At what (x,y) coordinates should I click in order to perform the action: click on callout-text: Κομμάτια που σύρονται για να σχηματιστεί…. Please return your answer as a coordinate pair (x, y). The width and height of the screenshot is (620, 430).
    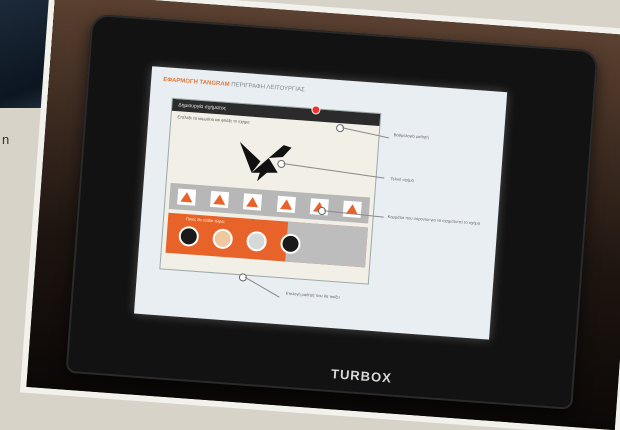
    Looking at the image, I should click on (434, 219).